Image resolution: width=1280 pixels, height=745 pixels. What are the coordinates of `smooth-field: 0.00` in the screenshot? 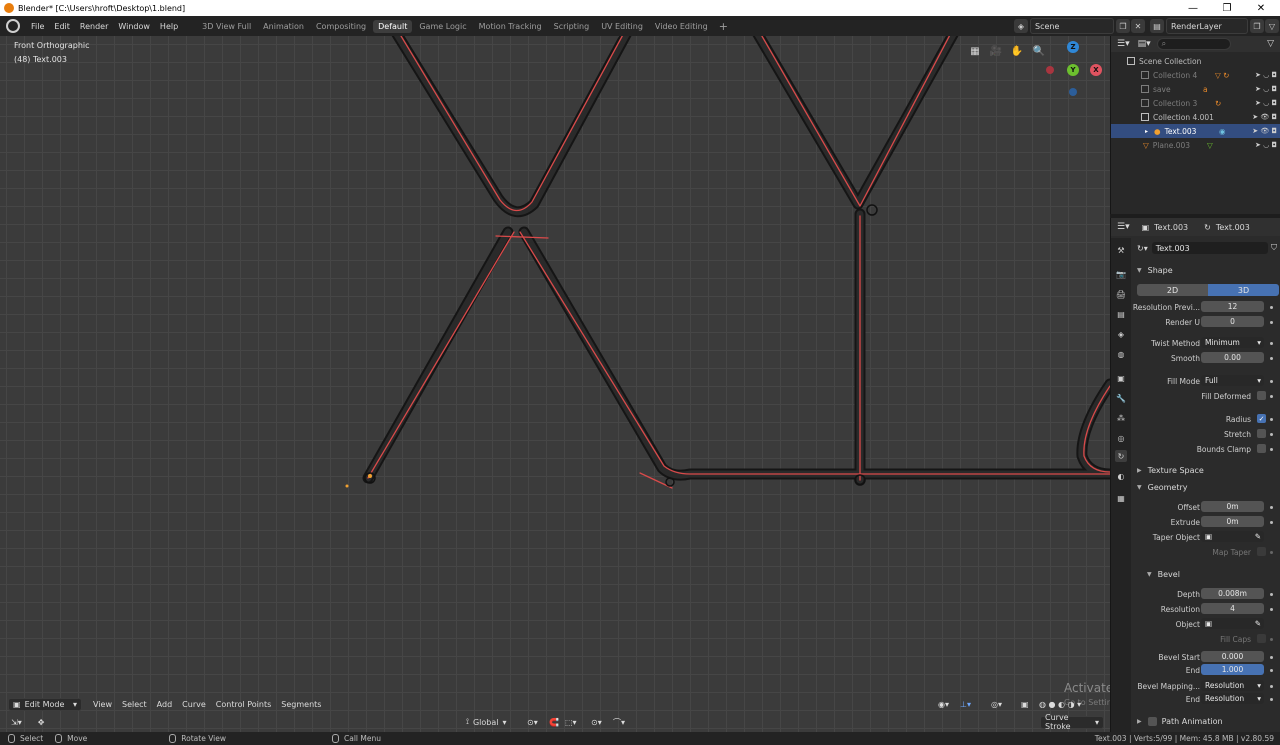 It's located at (1232, 357).